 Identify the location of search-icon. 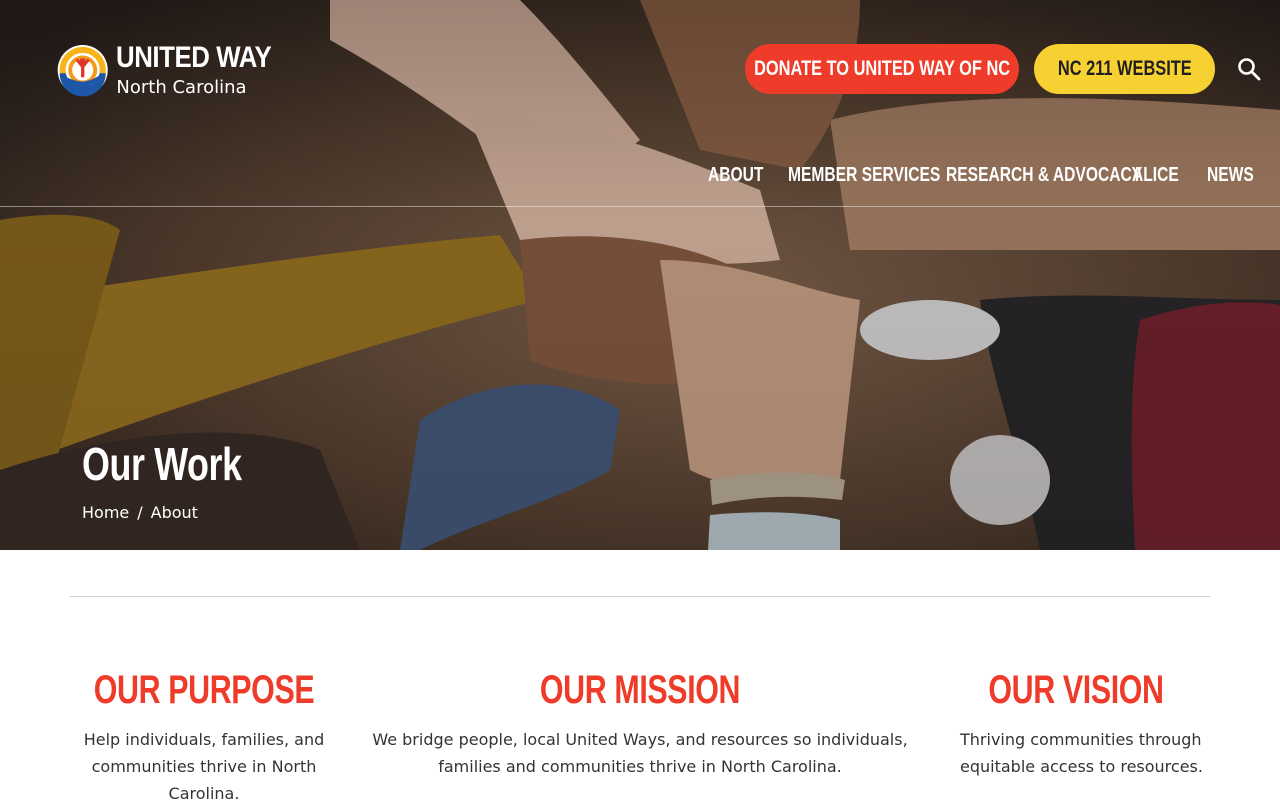
(1249, 69).